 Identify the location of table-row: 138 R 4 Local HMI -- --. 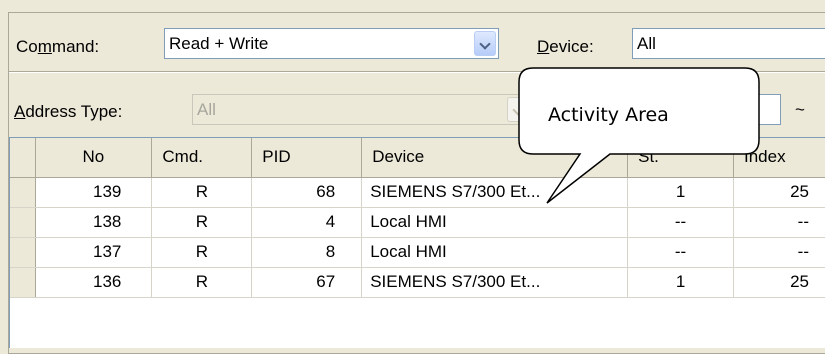
(417, 222).